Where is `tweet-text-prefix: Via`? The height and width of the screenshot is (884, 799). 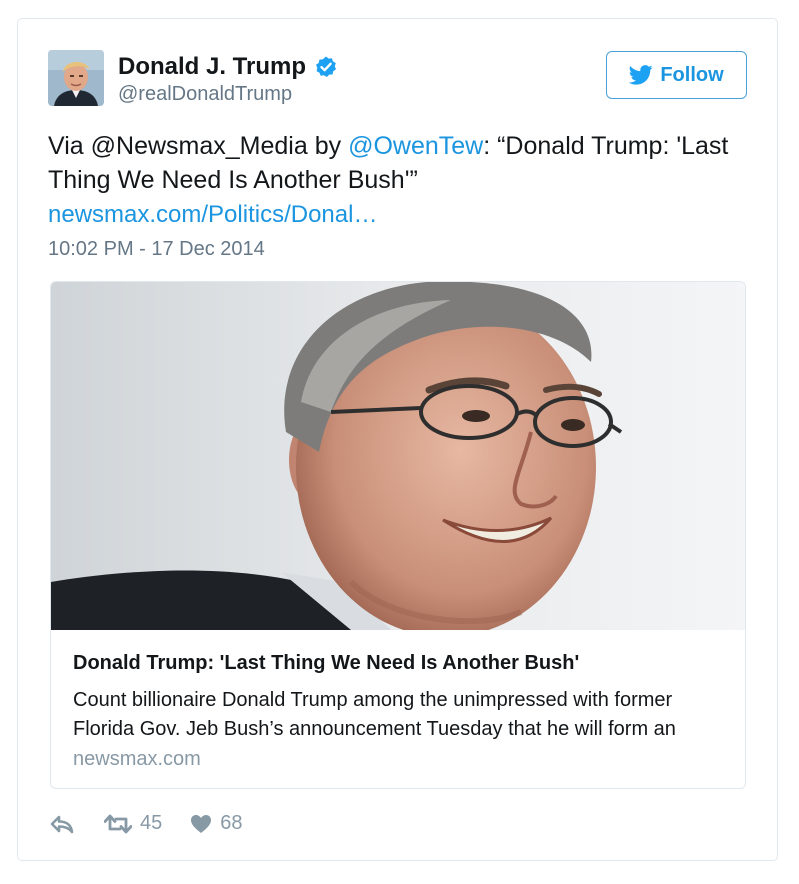 tweet-text-prefix: Via is located at coordinates (69, 146).